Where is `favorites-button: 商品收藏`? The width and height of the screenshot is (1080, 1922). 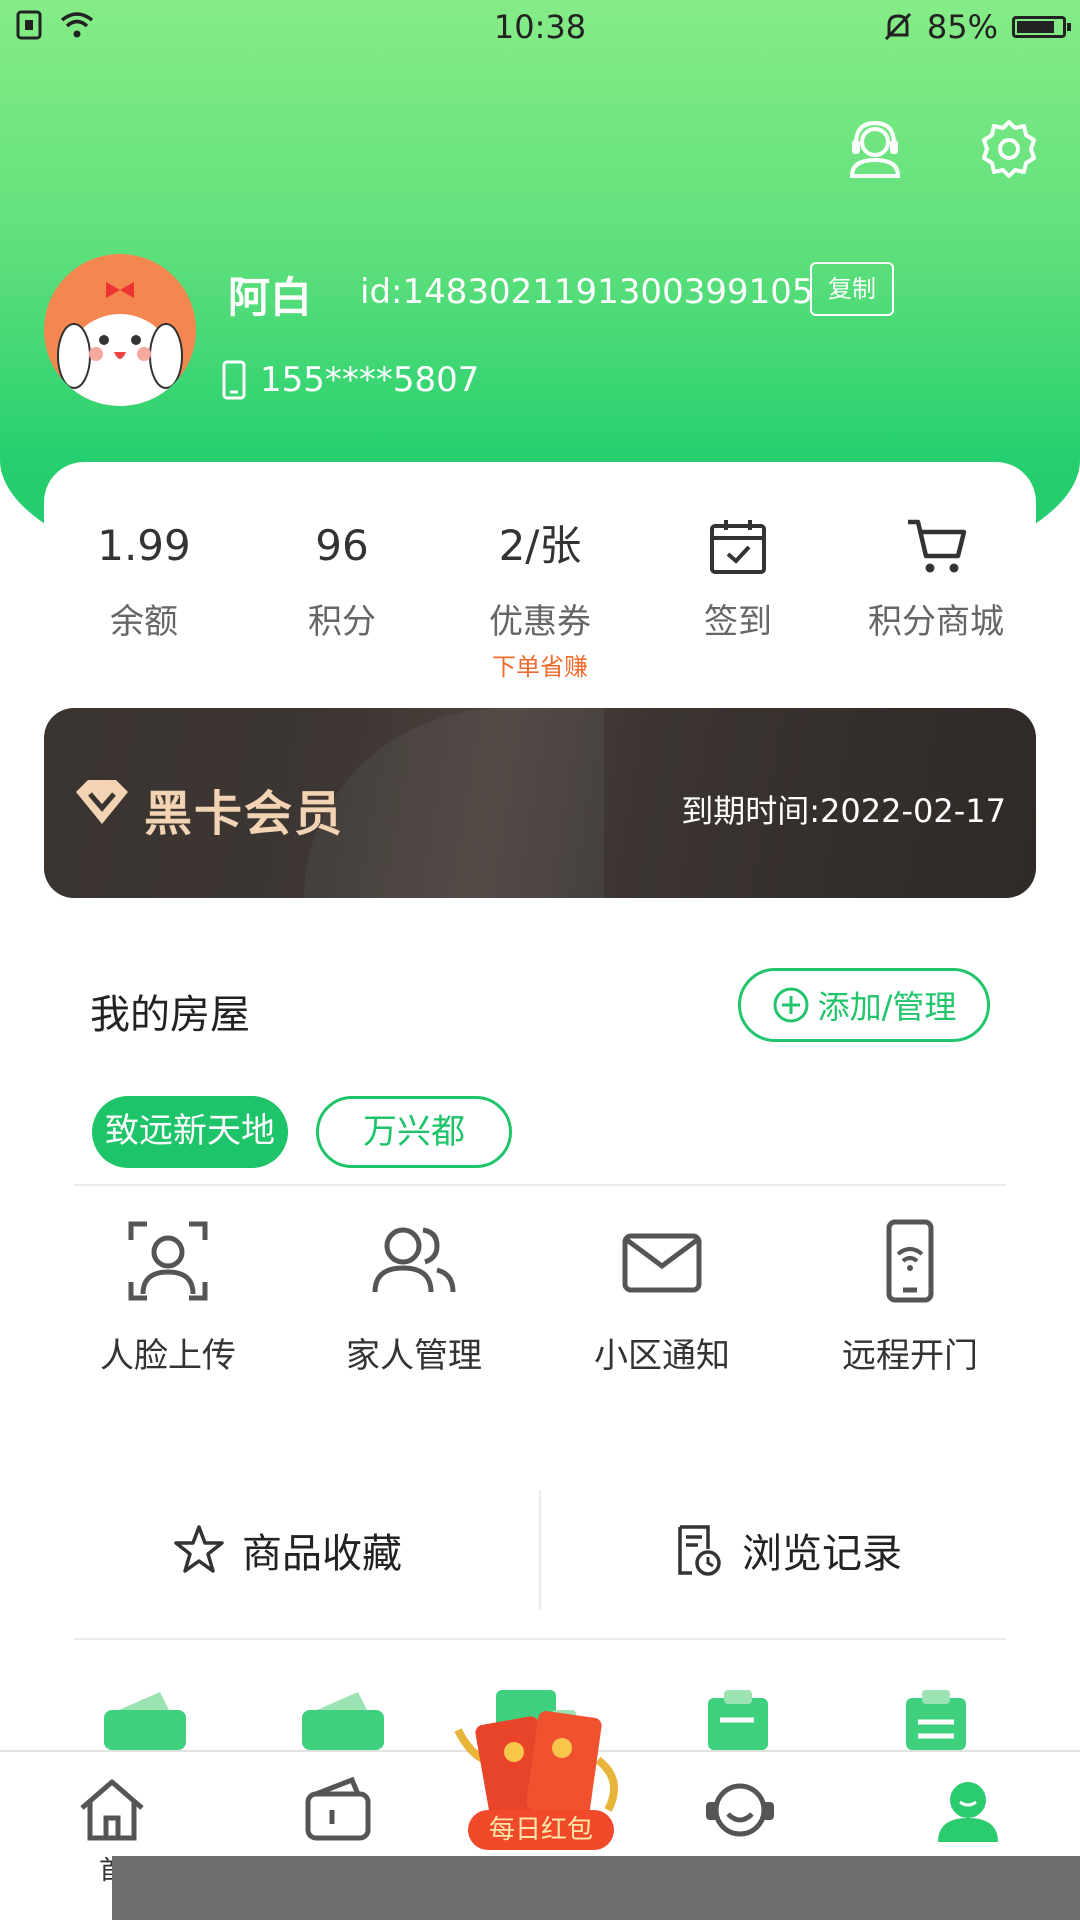
favorites-button: 商品收藏 is located at coordinates (287, 1550).